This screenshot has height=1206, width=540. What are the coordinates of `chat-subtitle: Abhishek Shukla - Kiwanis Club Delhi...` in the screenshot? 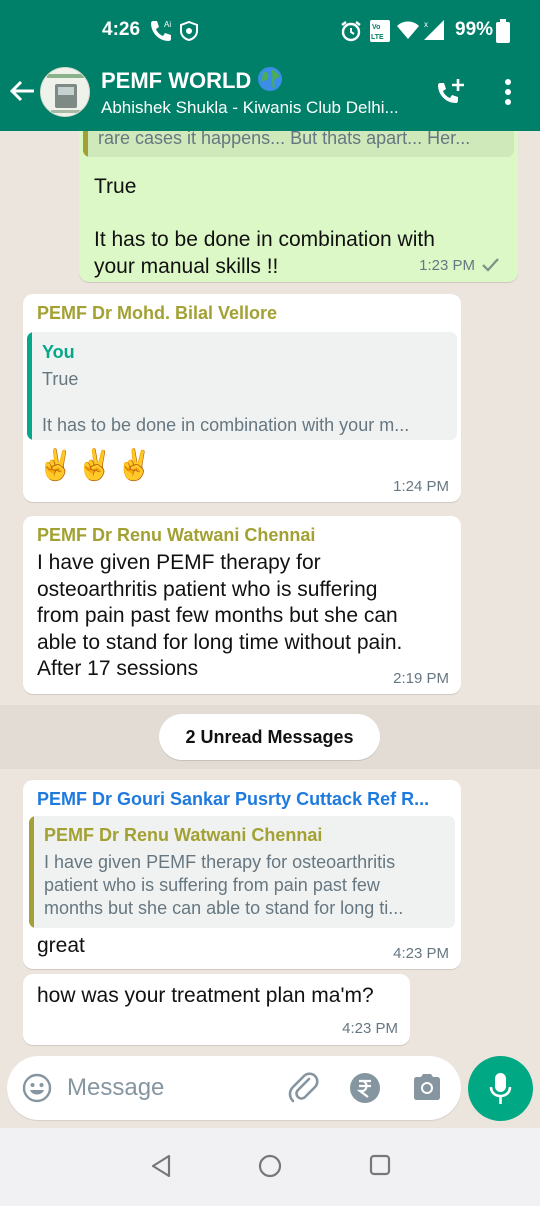 It's located at (259, 108).